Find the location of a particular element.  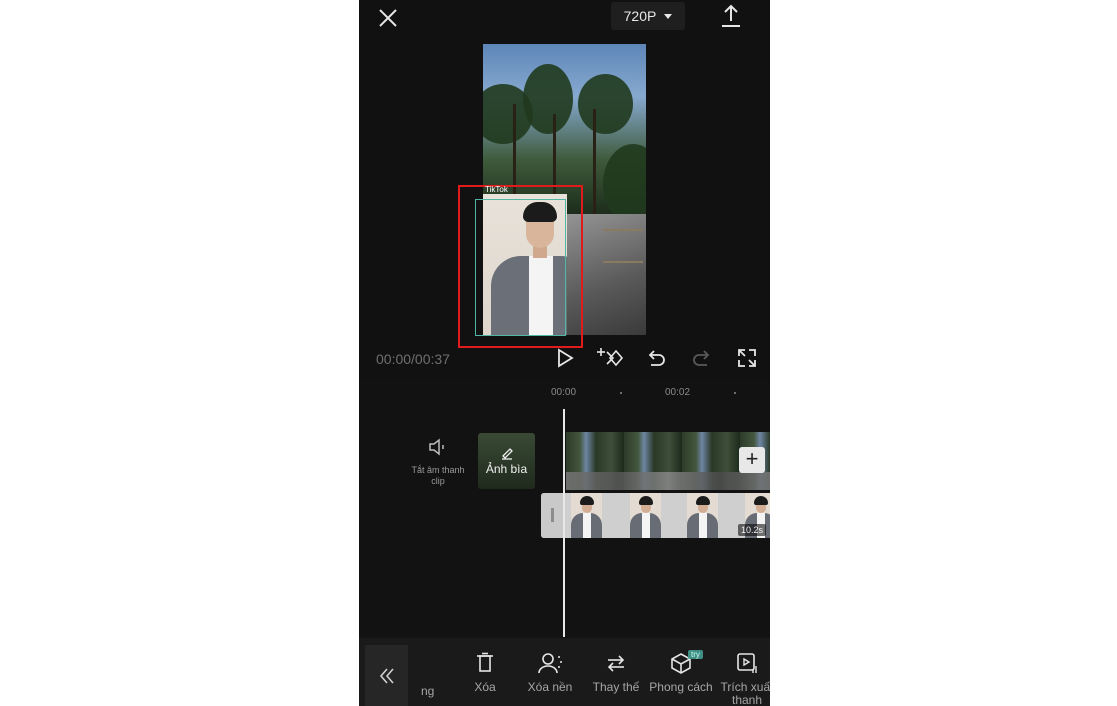

redo-button is located at coordinates (702, 358).